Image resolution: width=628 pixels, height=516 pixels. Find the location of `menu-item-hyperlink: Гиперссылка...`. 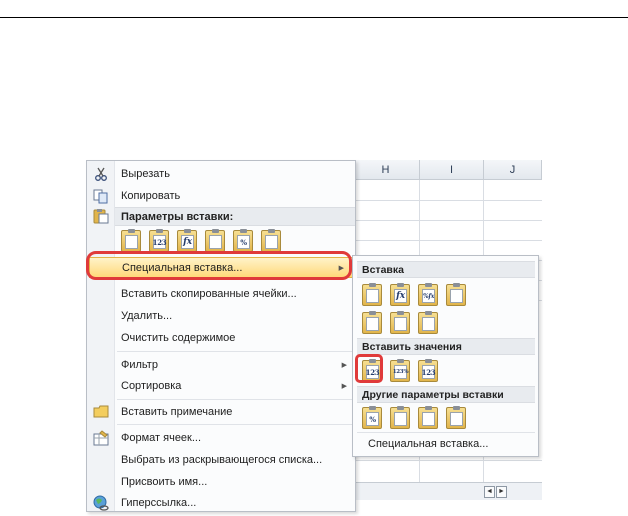

menu-item-hyperlink: Гиперссылка... is located at coordinates (221, 502).